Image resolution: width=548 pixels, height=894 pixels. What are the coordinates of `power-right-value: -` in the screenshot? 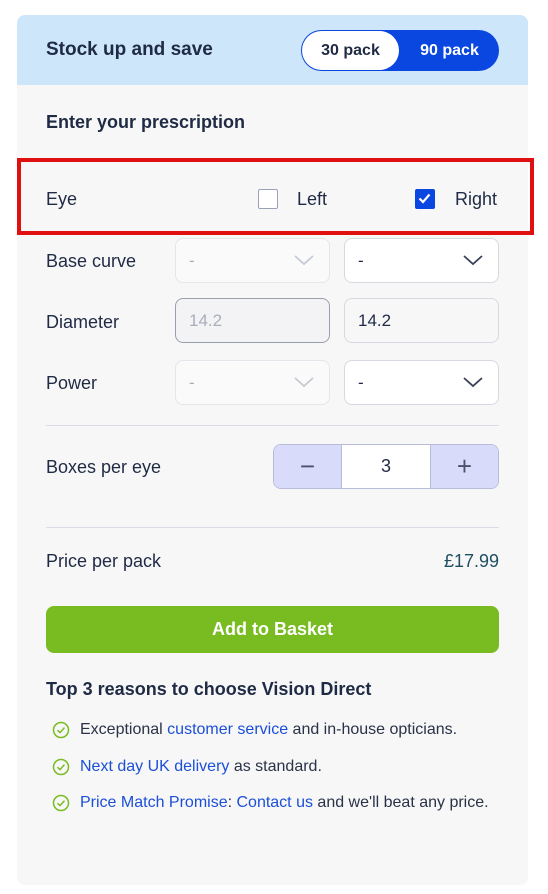 It's located at (361, 382).